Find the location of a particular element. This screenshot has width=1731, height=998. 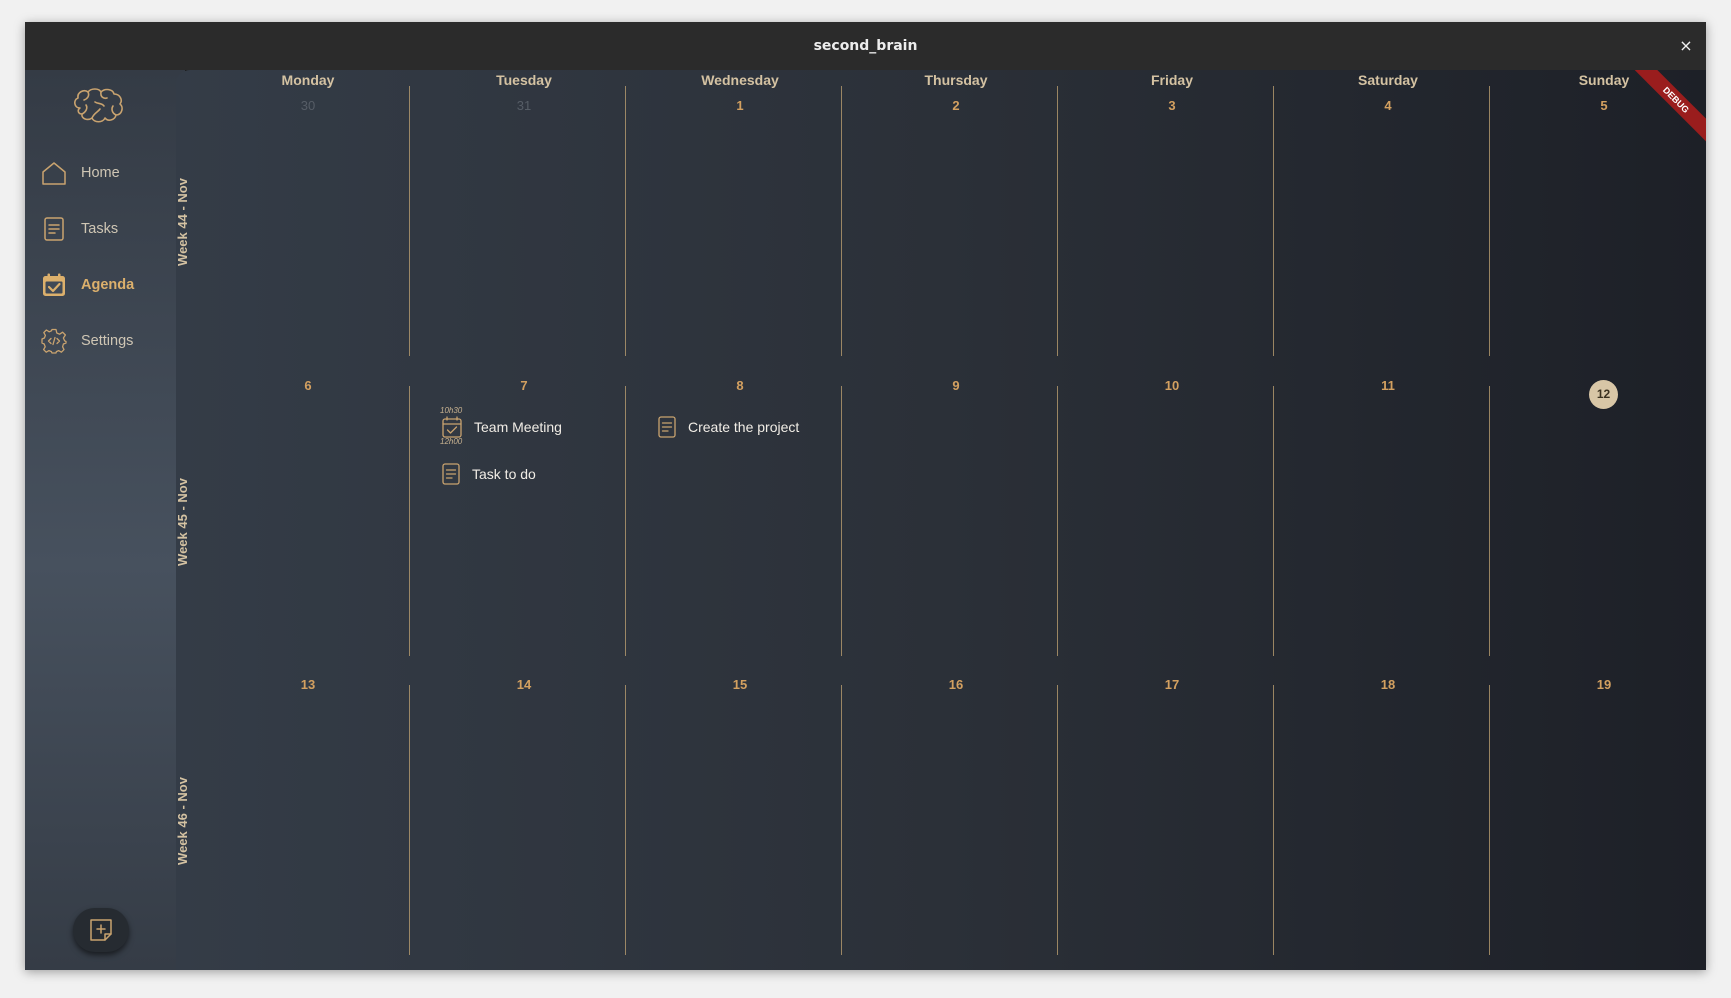

date-number: 1 is located at coordinates (740, 105).